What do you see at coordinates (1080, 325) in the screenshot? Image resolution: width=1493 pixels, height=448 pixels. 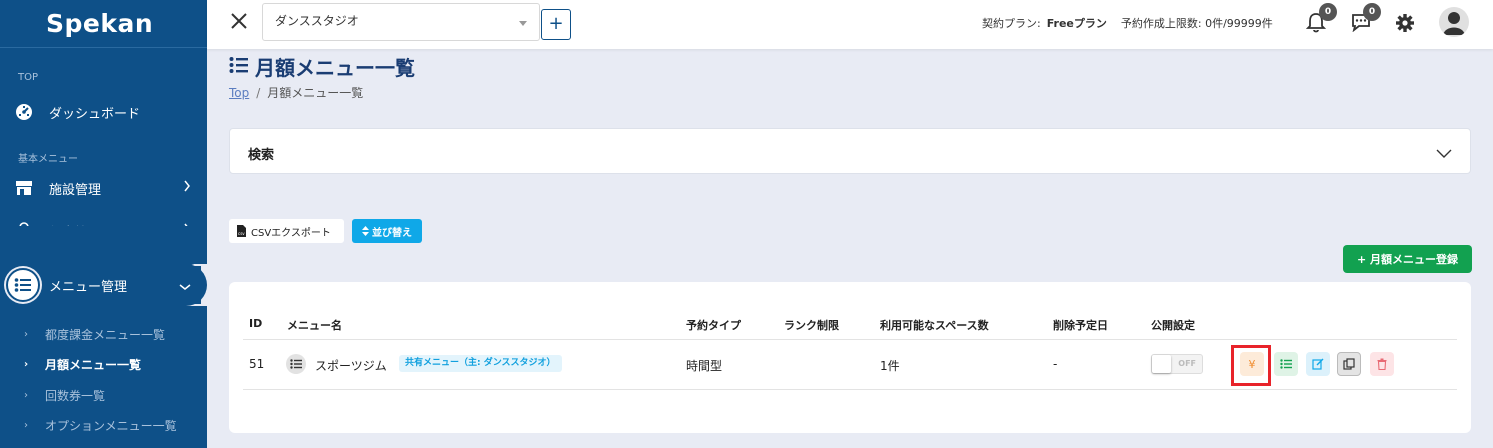 I see `column-header-delete-date: 削除予定日` at bounding box center [1080, 325].